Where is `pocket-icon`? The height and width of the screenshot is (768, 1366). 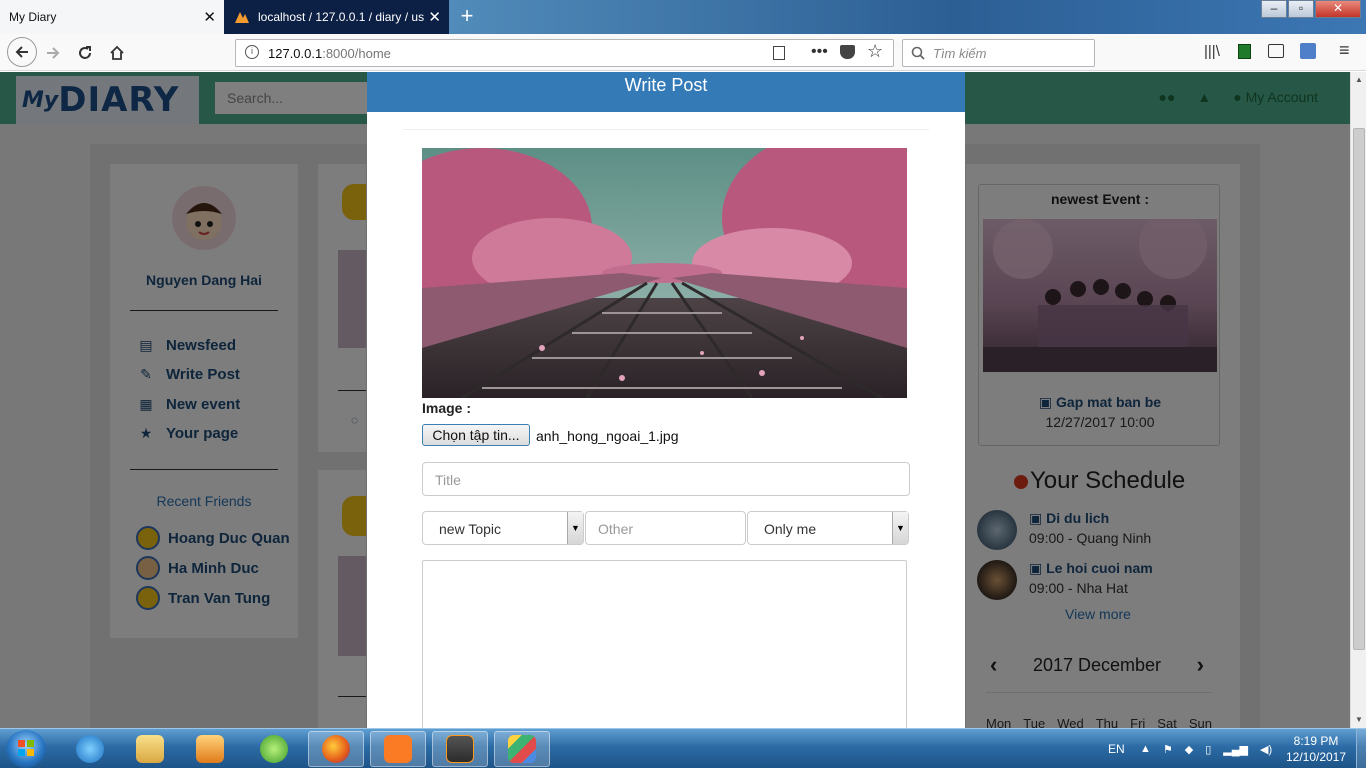 pocket-icon is located at coordinates (847, 52).